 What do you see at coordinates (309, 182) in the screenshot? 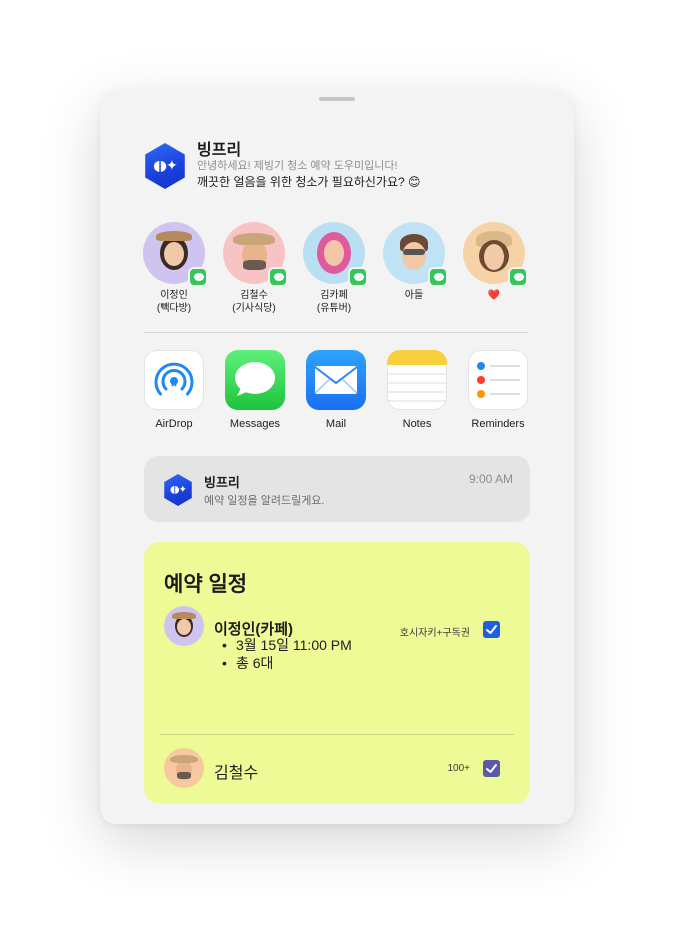
I see `share-message: 깨끗한 얼음을 위한 청소가 필요하신가요? 😊` at bounding box center [309, 182].